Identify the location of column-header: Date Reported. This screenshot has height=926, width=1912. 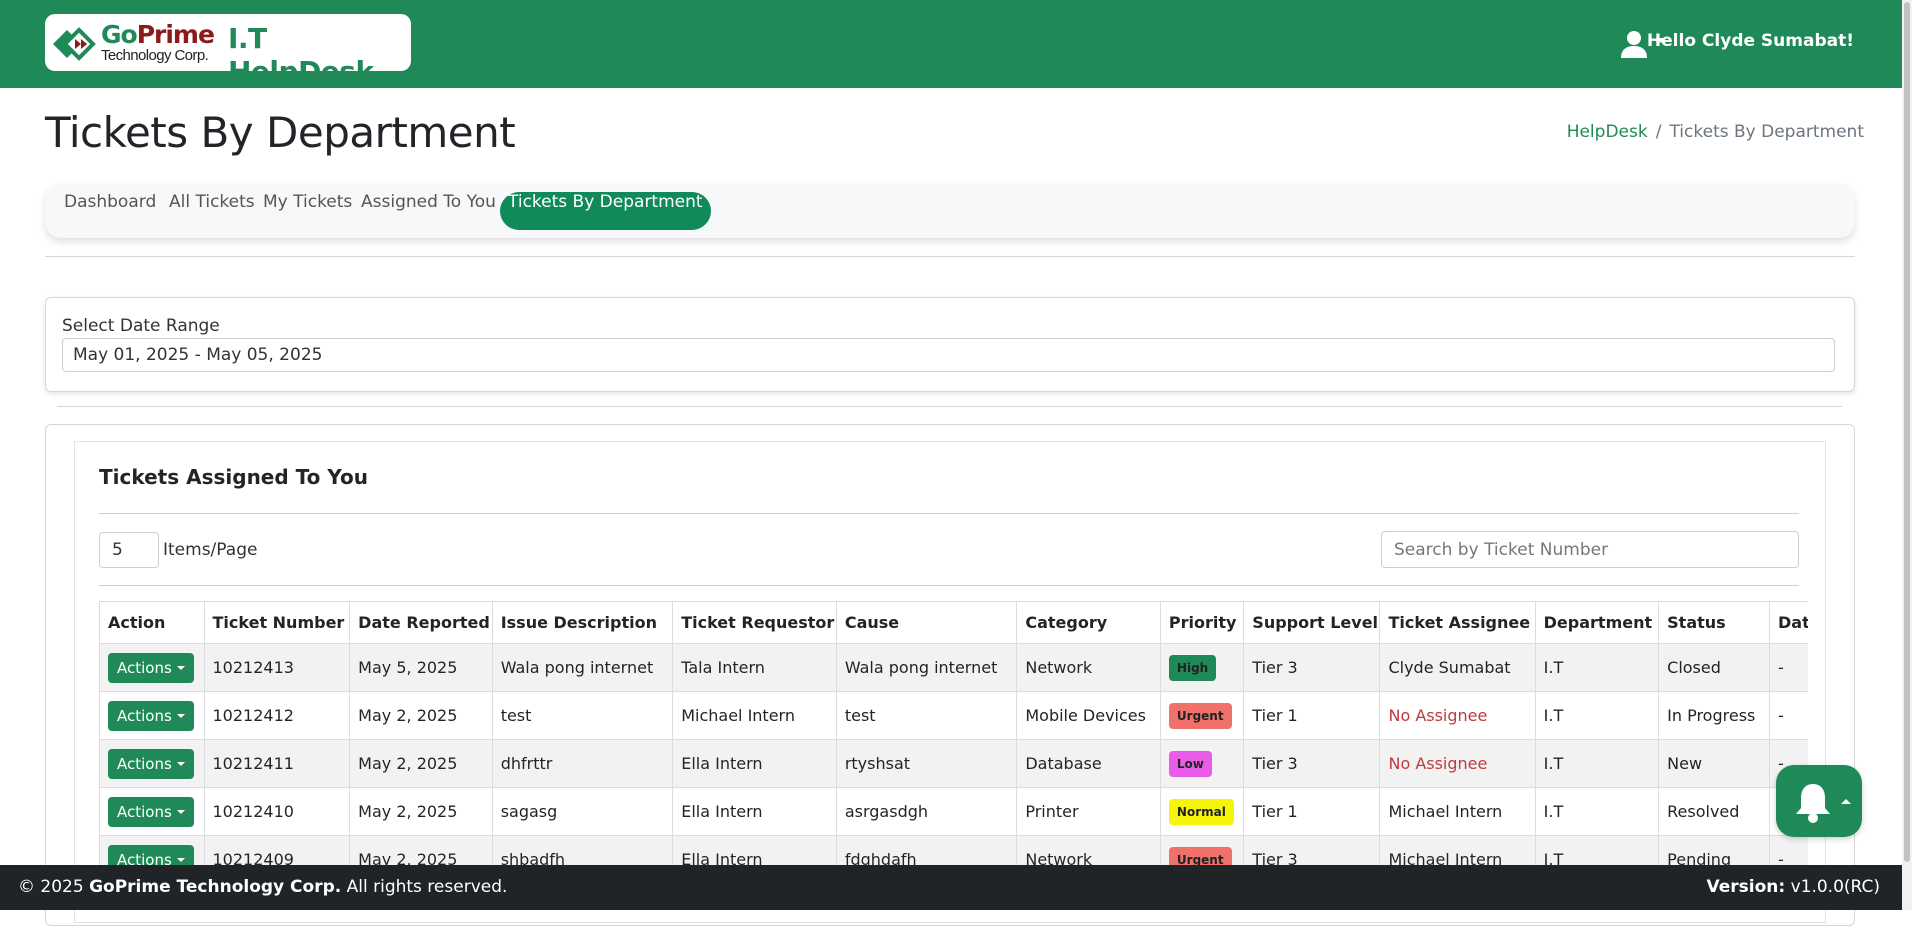
(421, 622).